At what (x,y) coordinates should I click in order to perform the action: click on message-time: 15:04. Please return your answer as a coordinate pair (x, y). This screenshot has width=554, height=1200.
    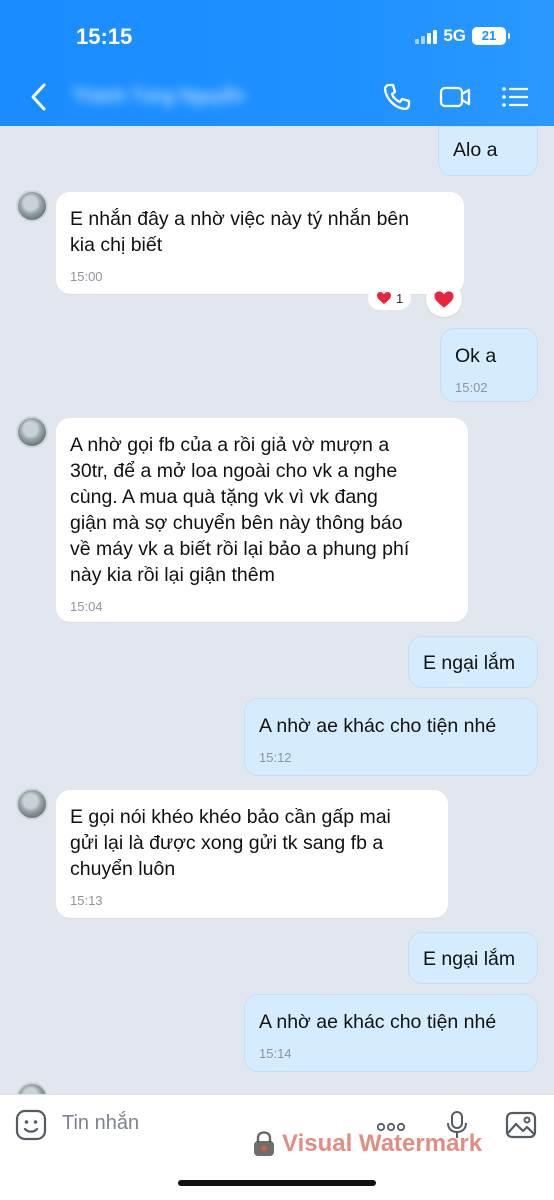
    Looking at the image, I should click on (86, 606).